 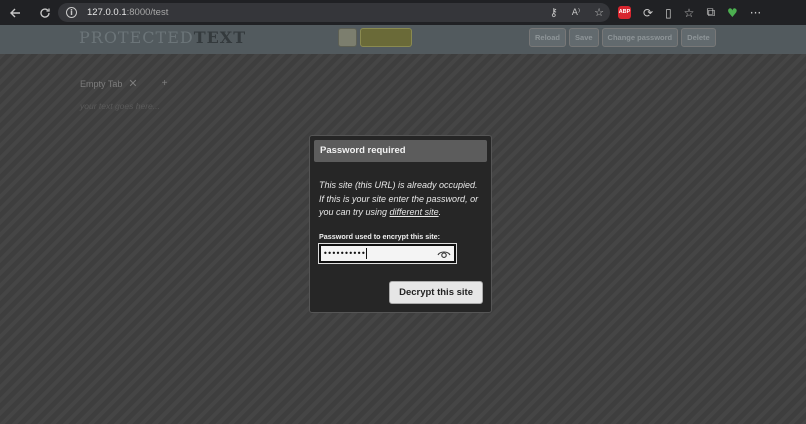 I want to click on delete-button: Delete, so click(x=698, y=37).